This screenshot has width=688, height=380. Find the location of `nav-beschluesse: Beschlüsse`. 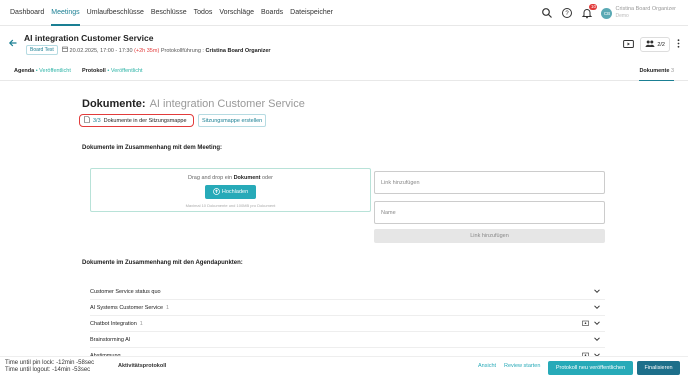

nav-beschluesse: Beschlüsse is located at coordinates (169, 13).